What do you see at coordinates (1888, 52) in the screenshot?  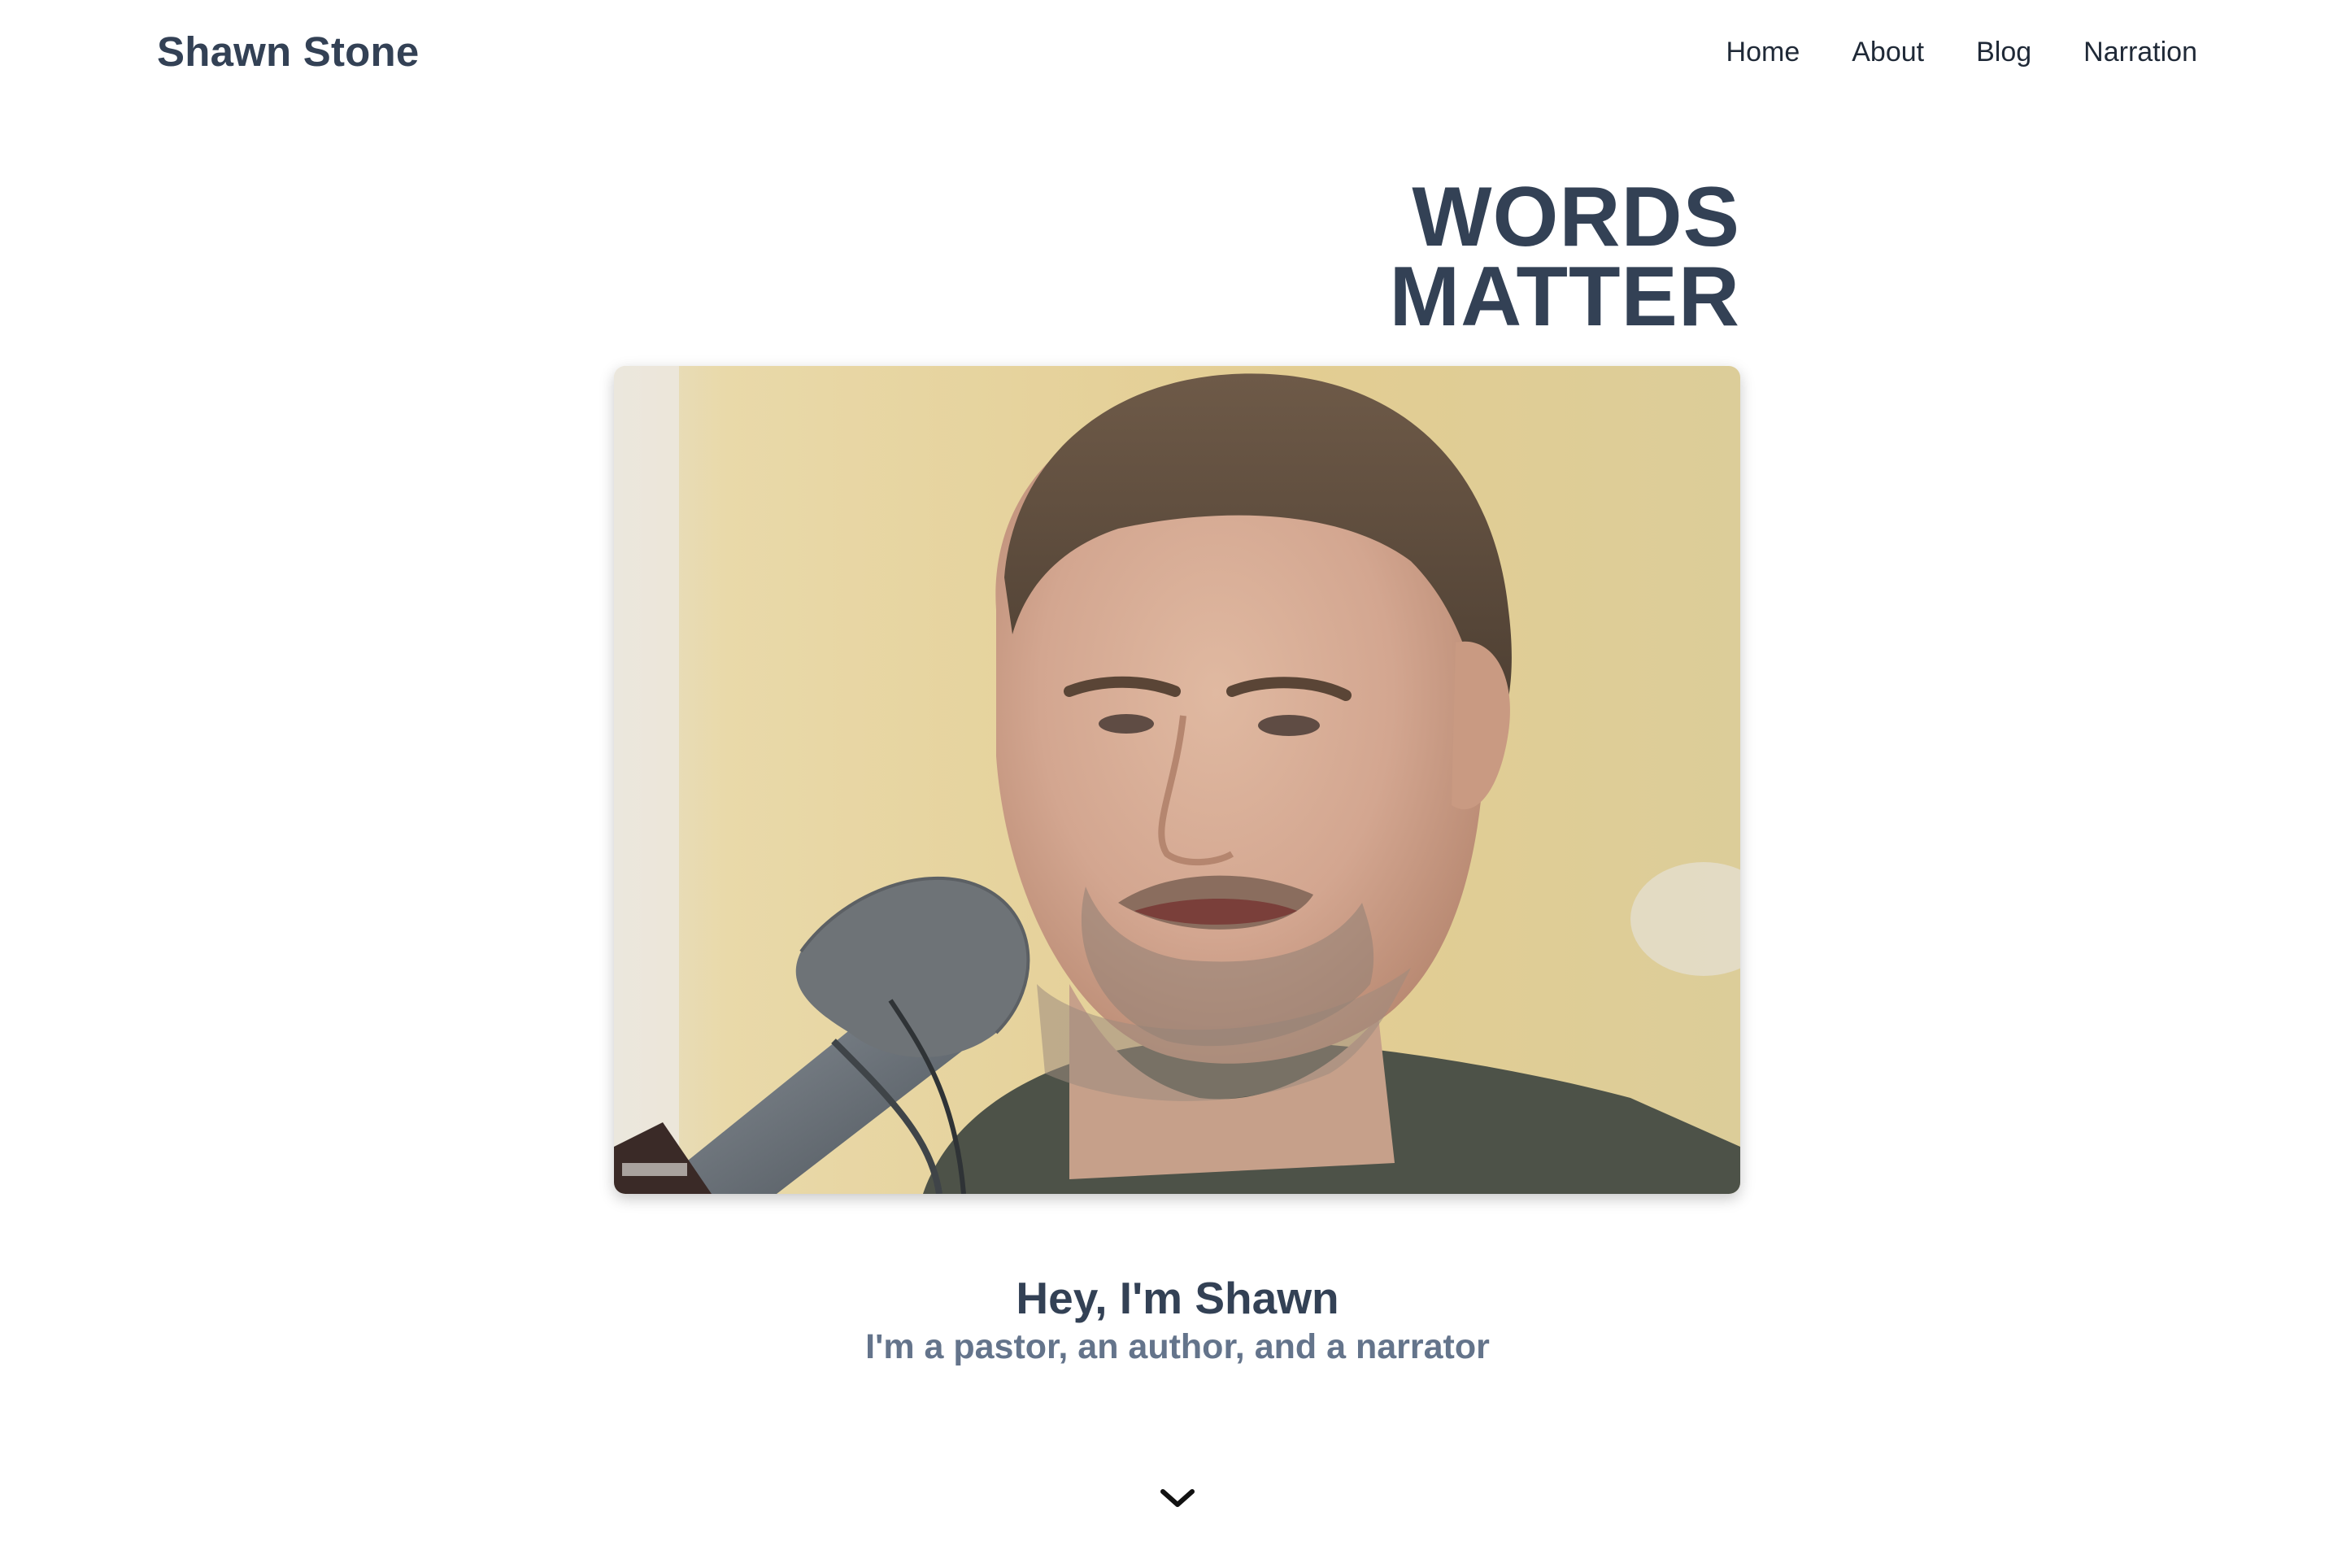 I see `nav-about: About` at bounding box center [1888, 52].